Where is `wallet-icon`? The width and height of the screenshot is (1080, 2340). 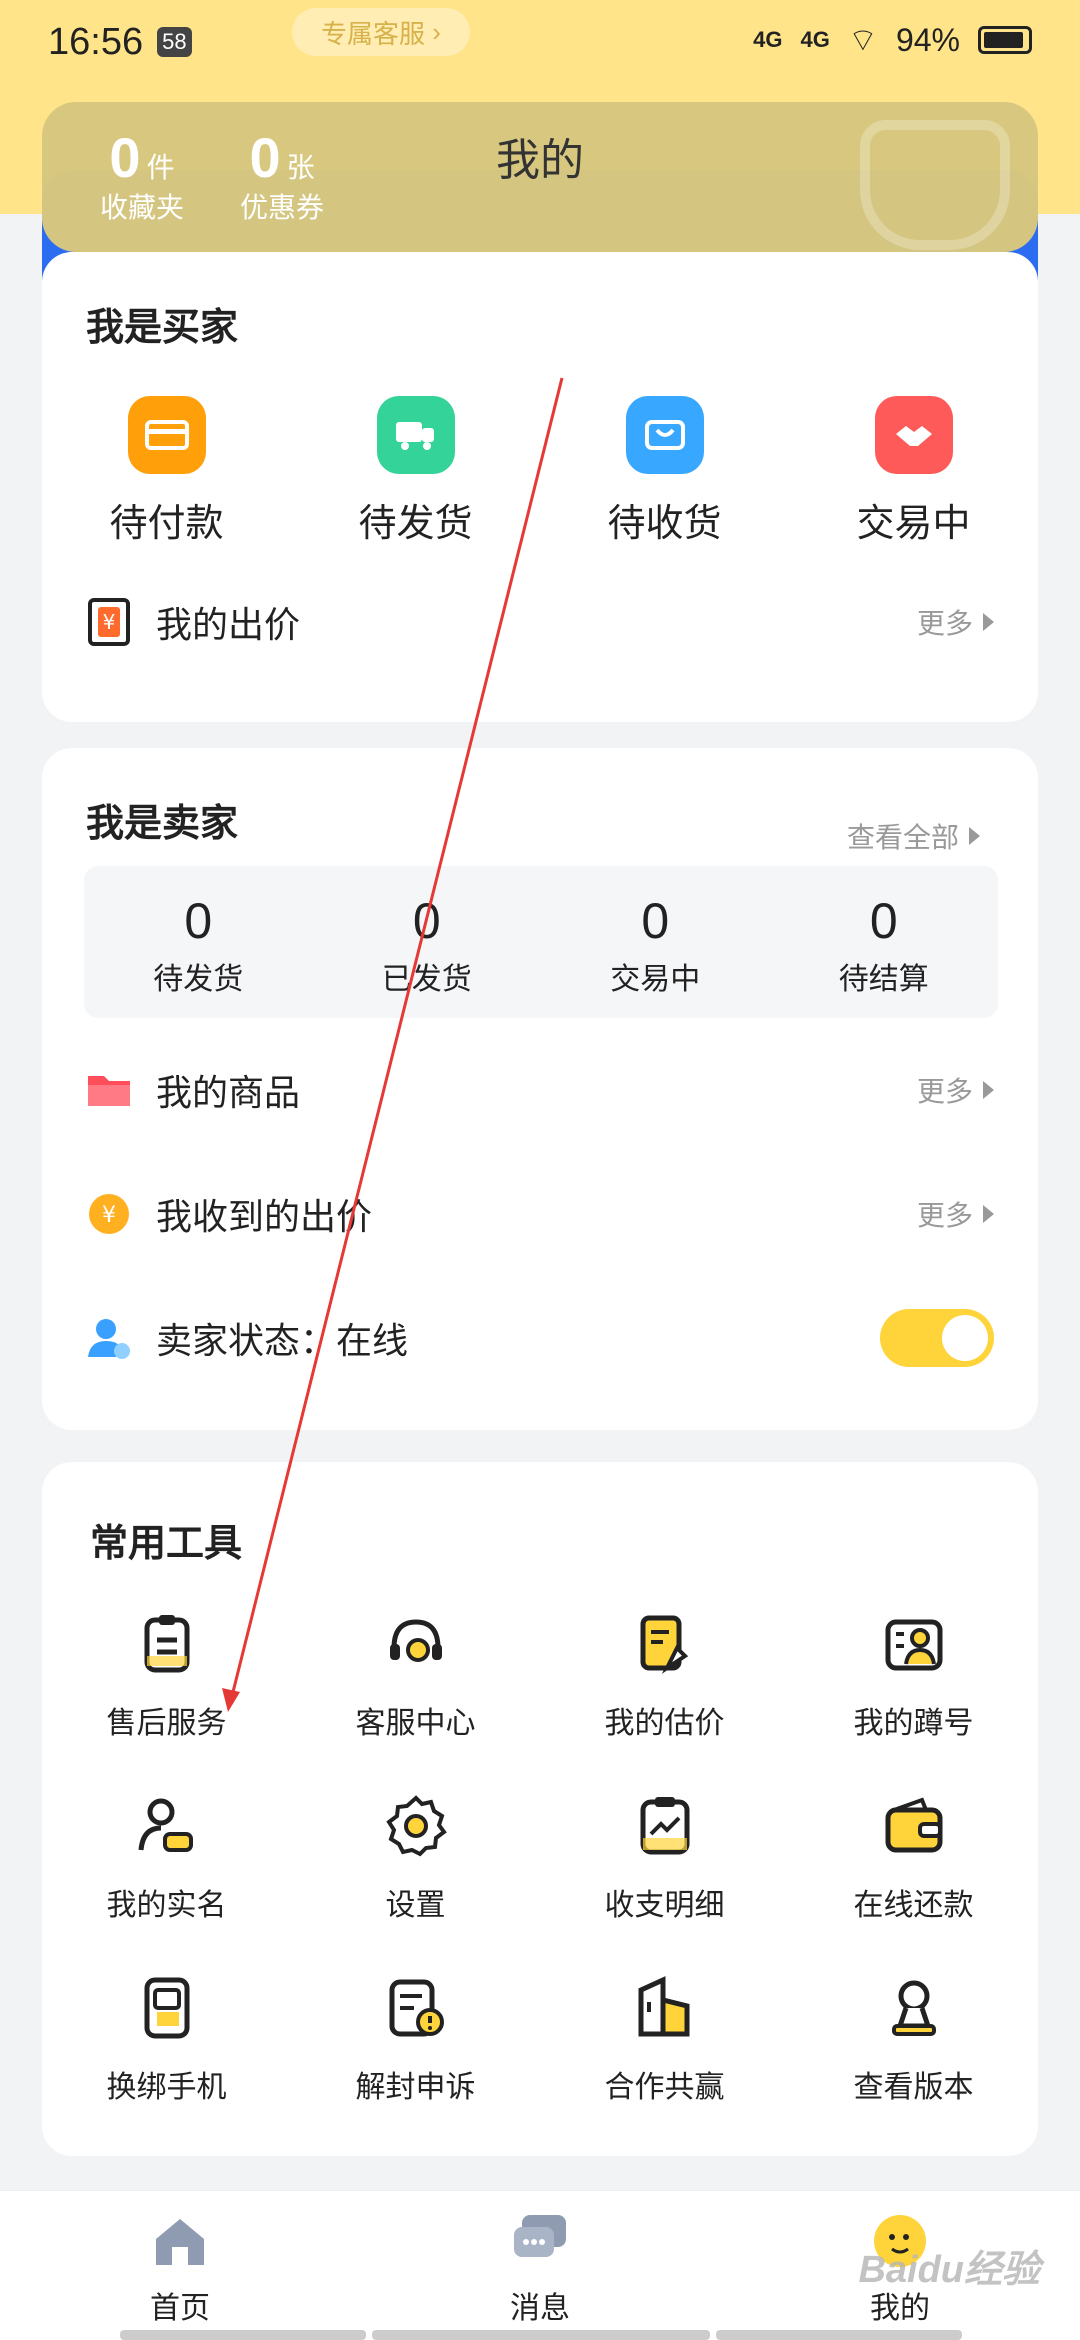 wallet-icon is located at coordinates (914, 1826).